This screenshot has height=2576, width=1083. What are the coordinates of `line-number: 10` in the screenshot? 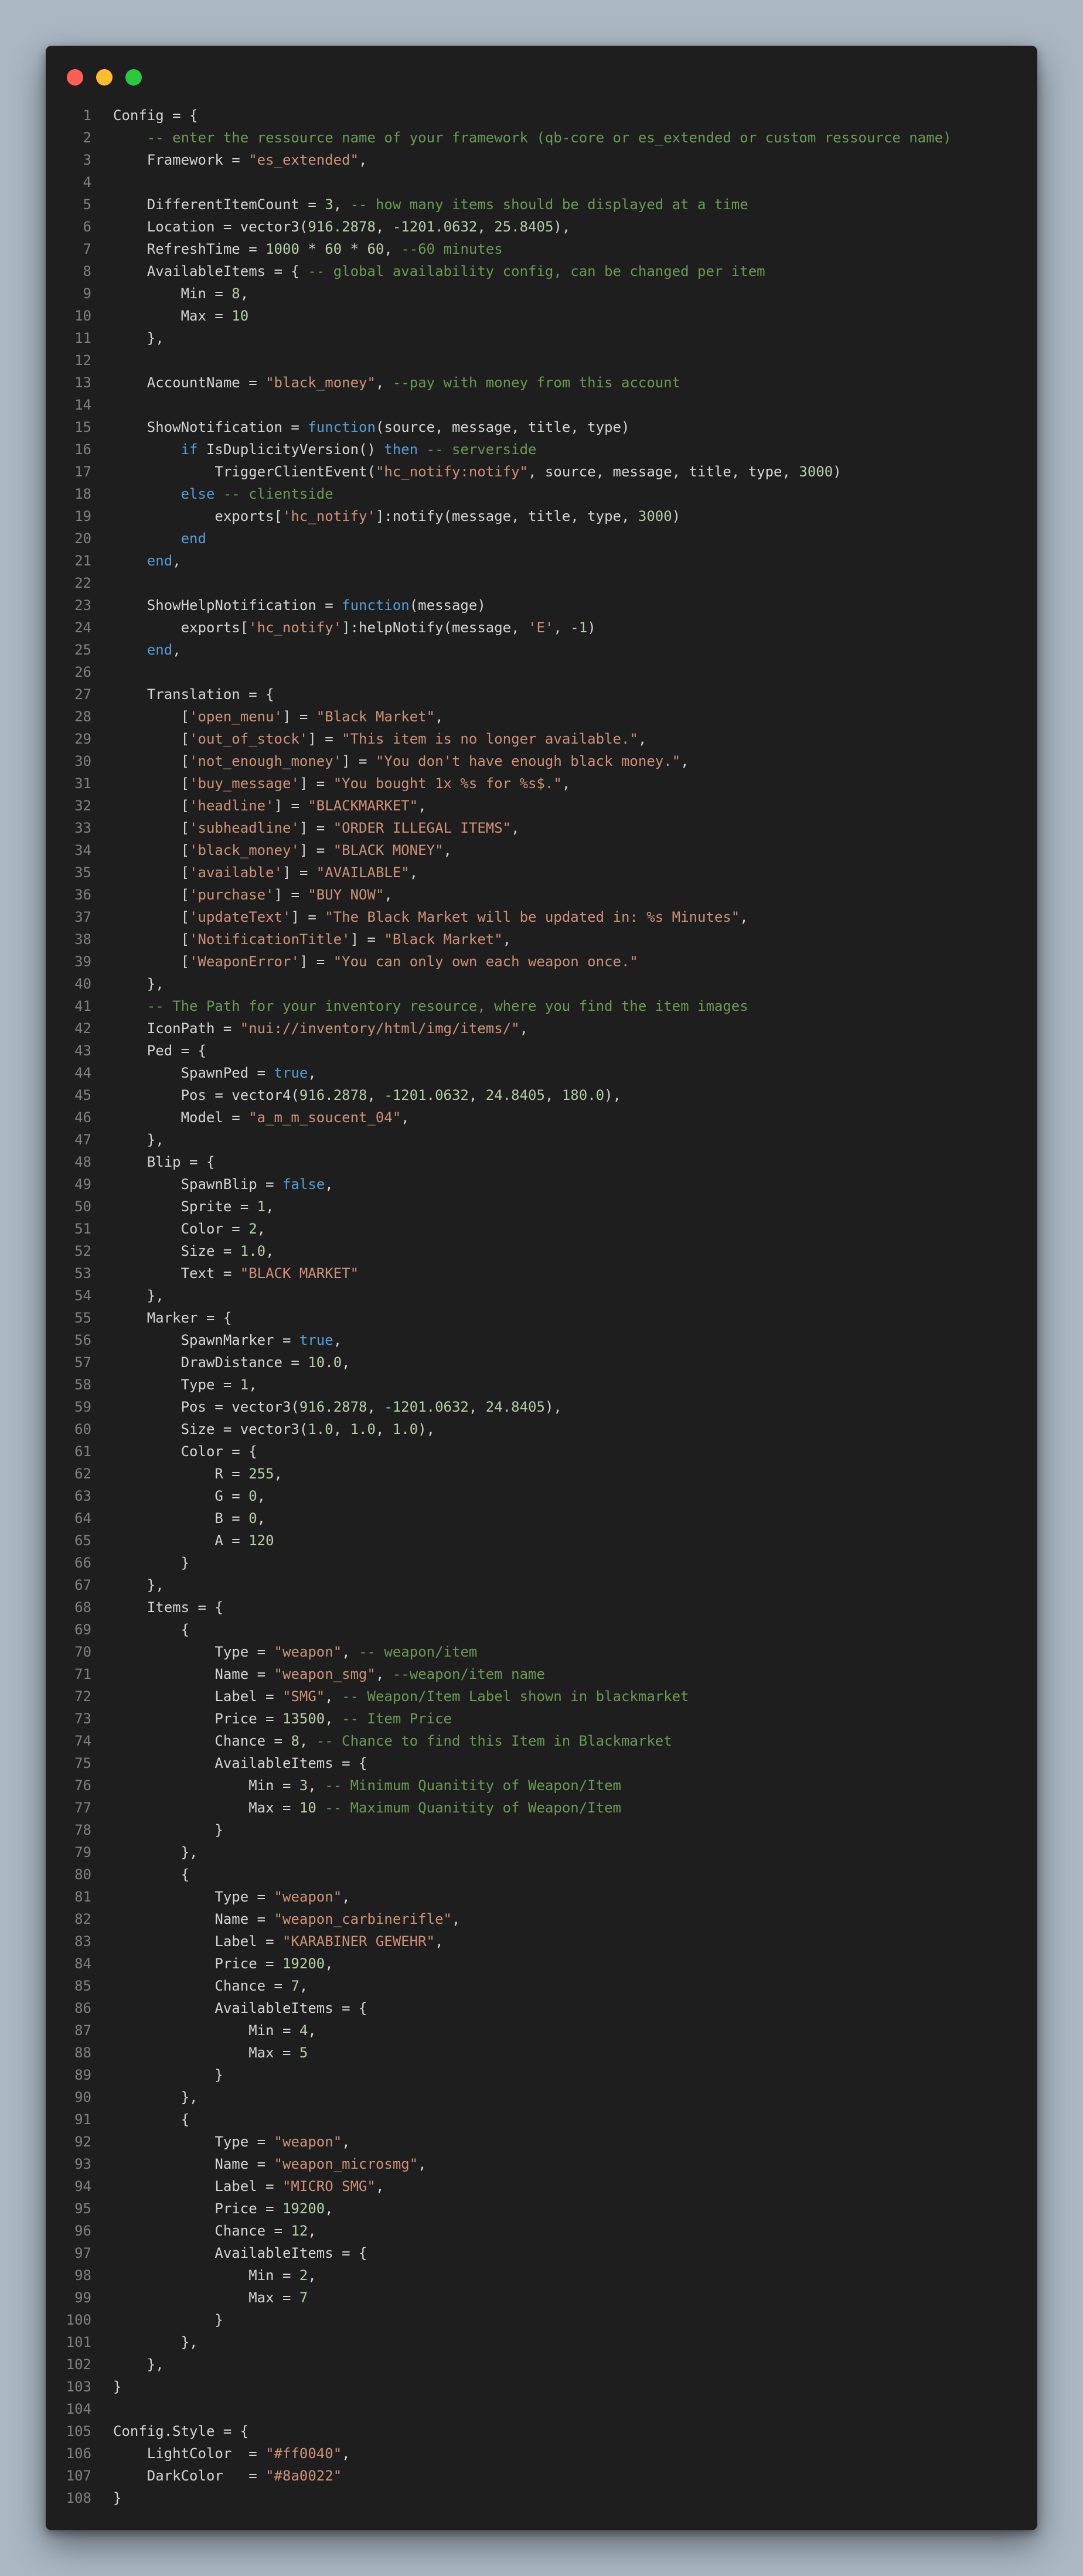 It's located at (82, 316).